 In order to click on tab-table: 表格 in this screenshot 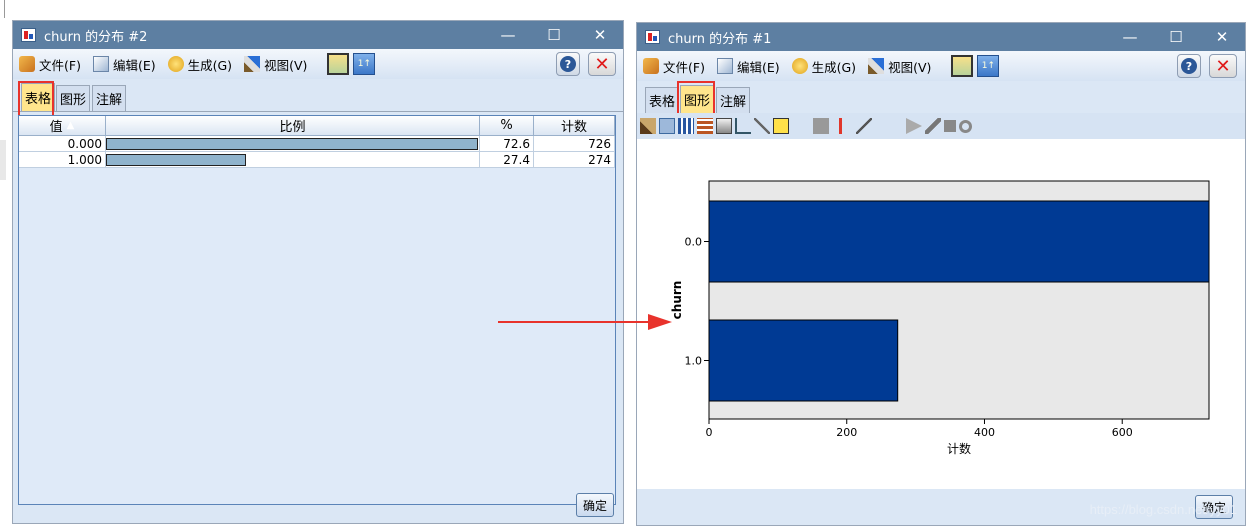, I will do `click(662, 100)`.